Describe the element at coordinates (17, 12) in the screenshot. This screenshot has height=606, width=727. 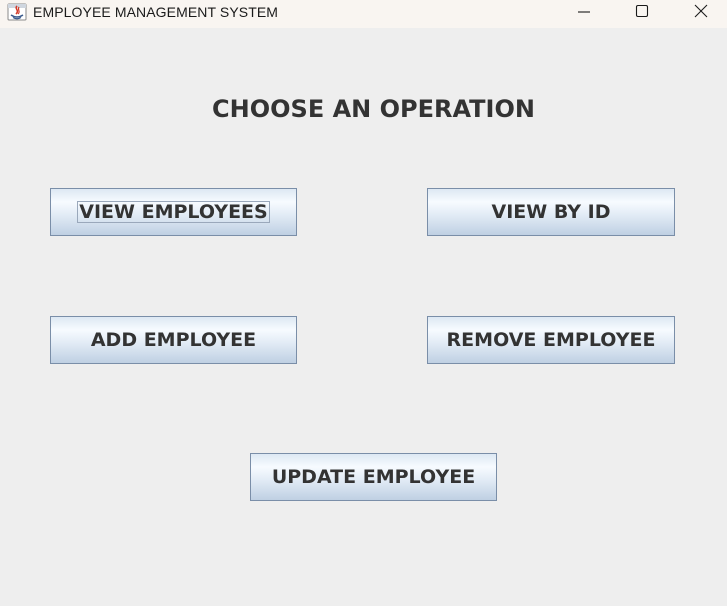
I see `java-app-icon` at that location.